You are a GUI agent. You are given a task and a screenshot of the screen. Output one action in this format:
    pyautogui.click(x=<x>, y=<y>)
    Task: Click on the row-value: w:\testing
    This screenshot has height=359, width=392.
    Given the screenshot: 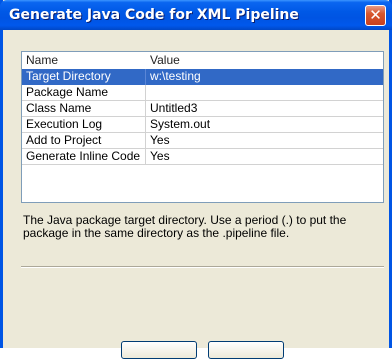 What is the action you would take?
    pyautogui.click(x=175, y=76)
    